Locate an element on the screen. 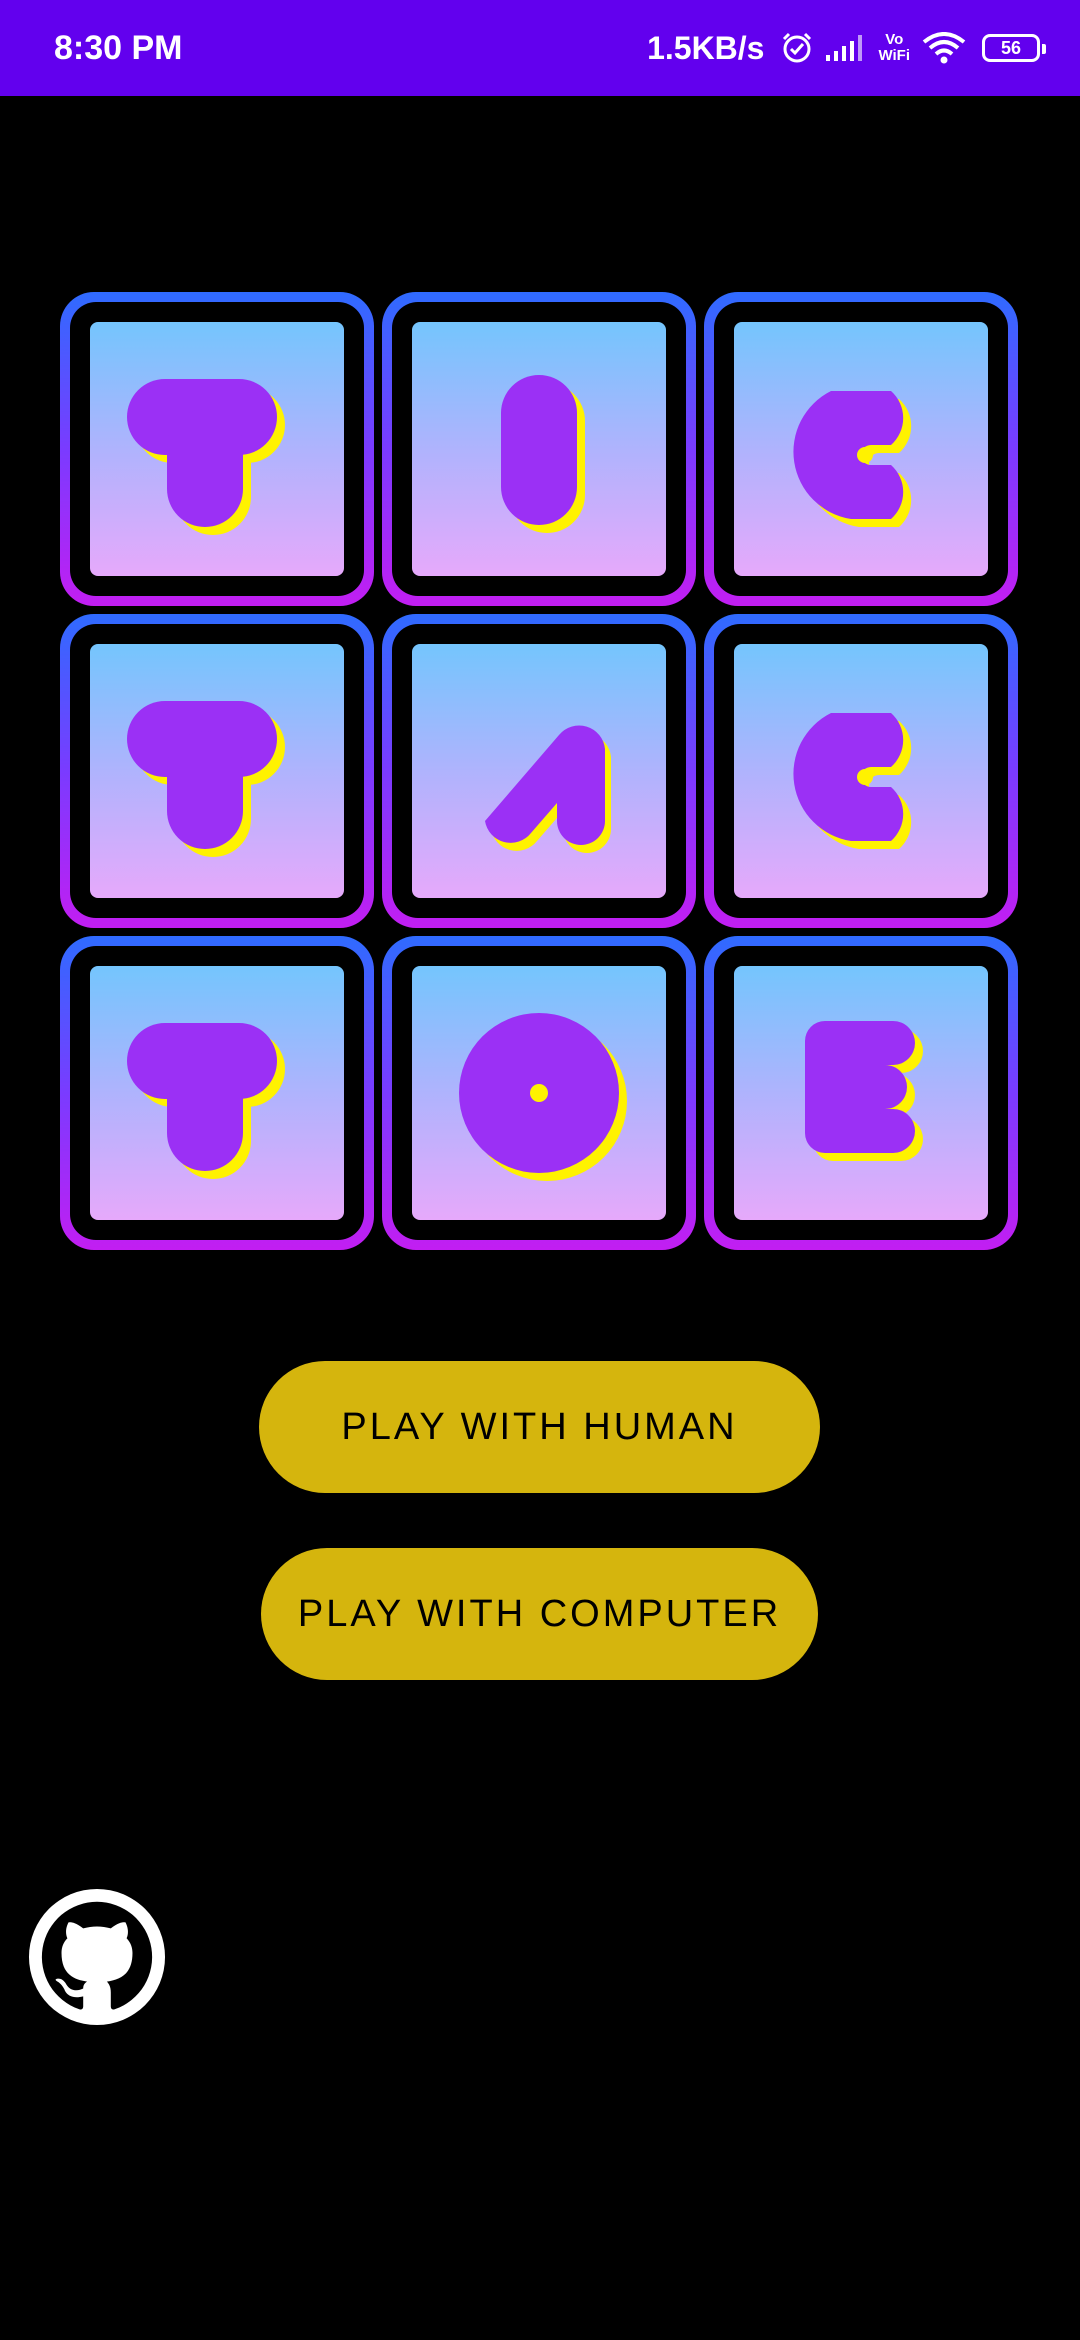 The height and width of the screenshot is (2340, 1080). battery-level: 56 is located at coordinates (1011, 47).